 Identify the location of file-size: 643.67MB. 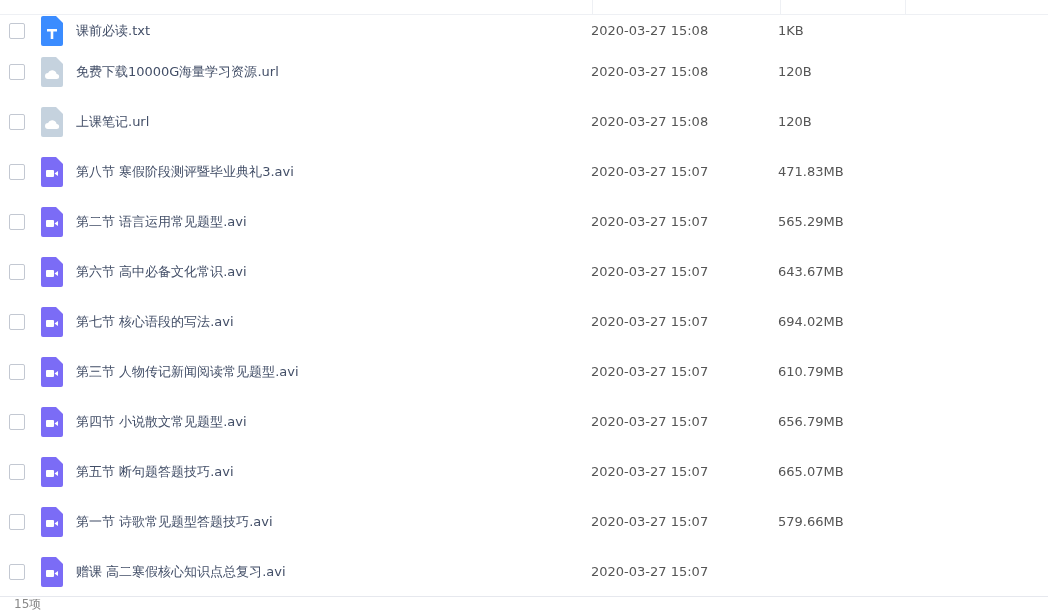
(811, 272).